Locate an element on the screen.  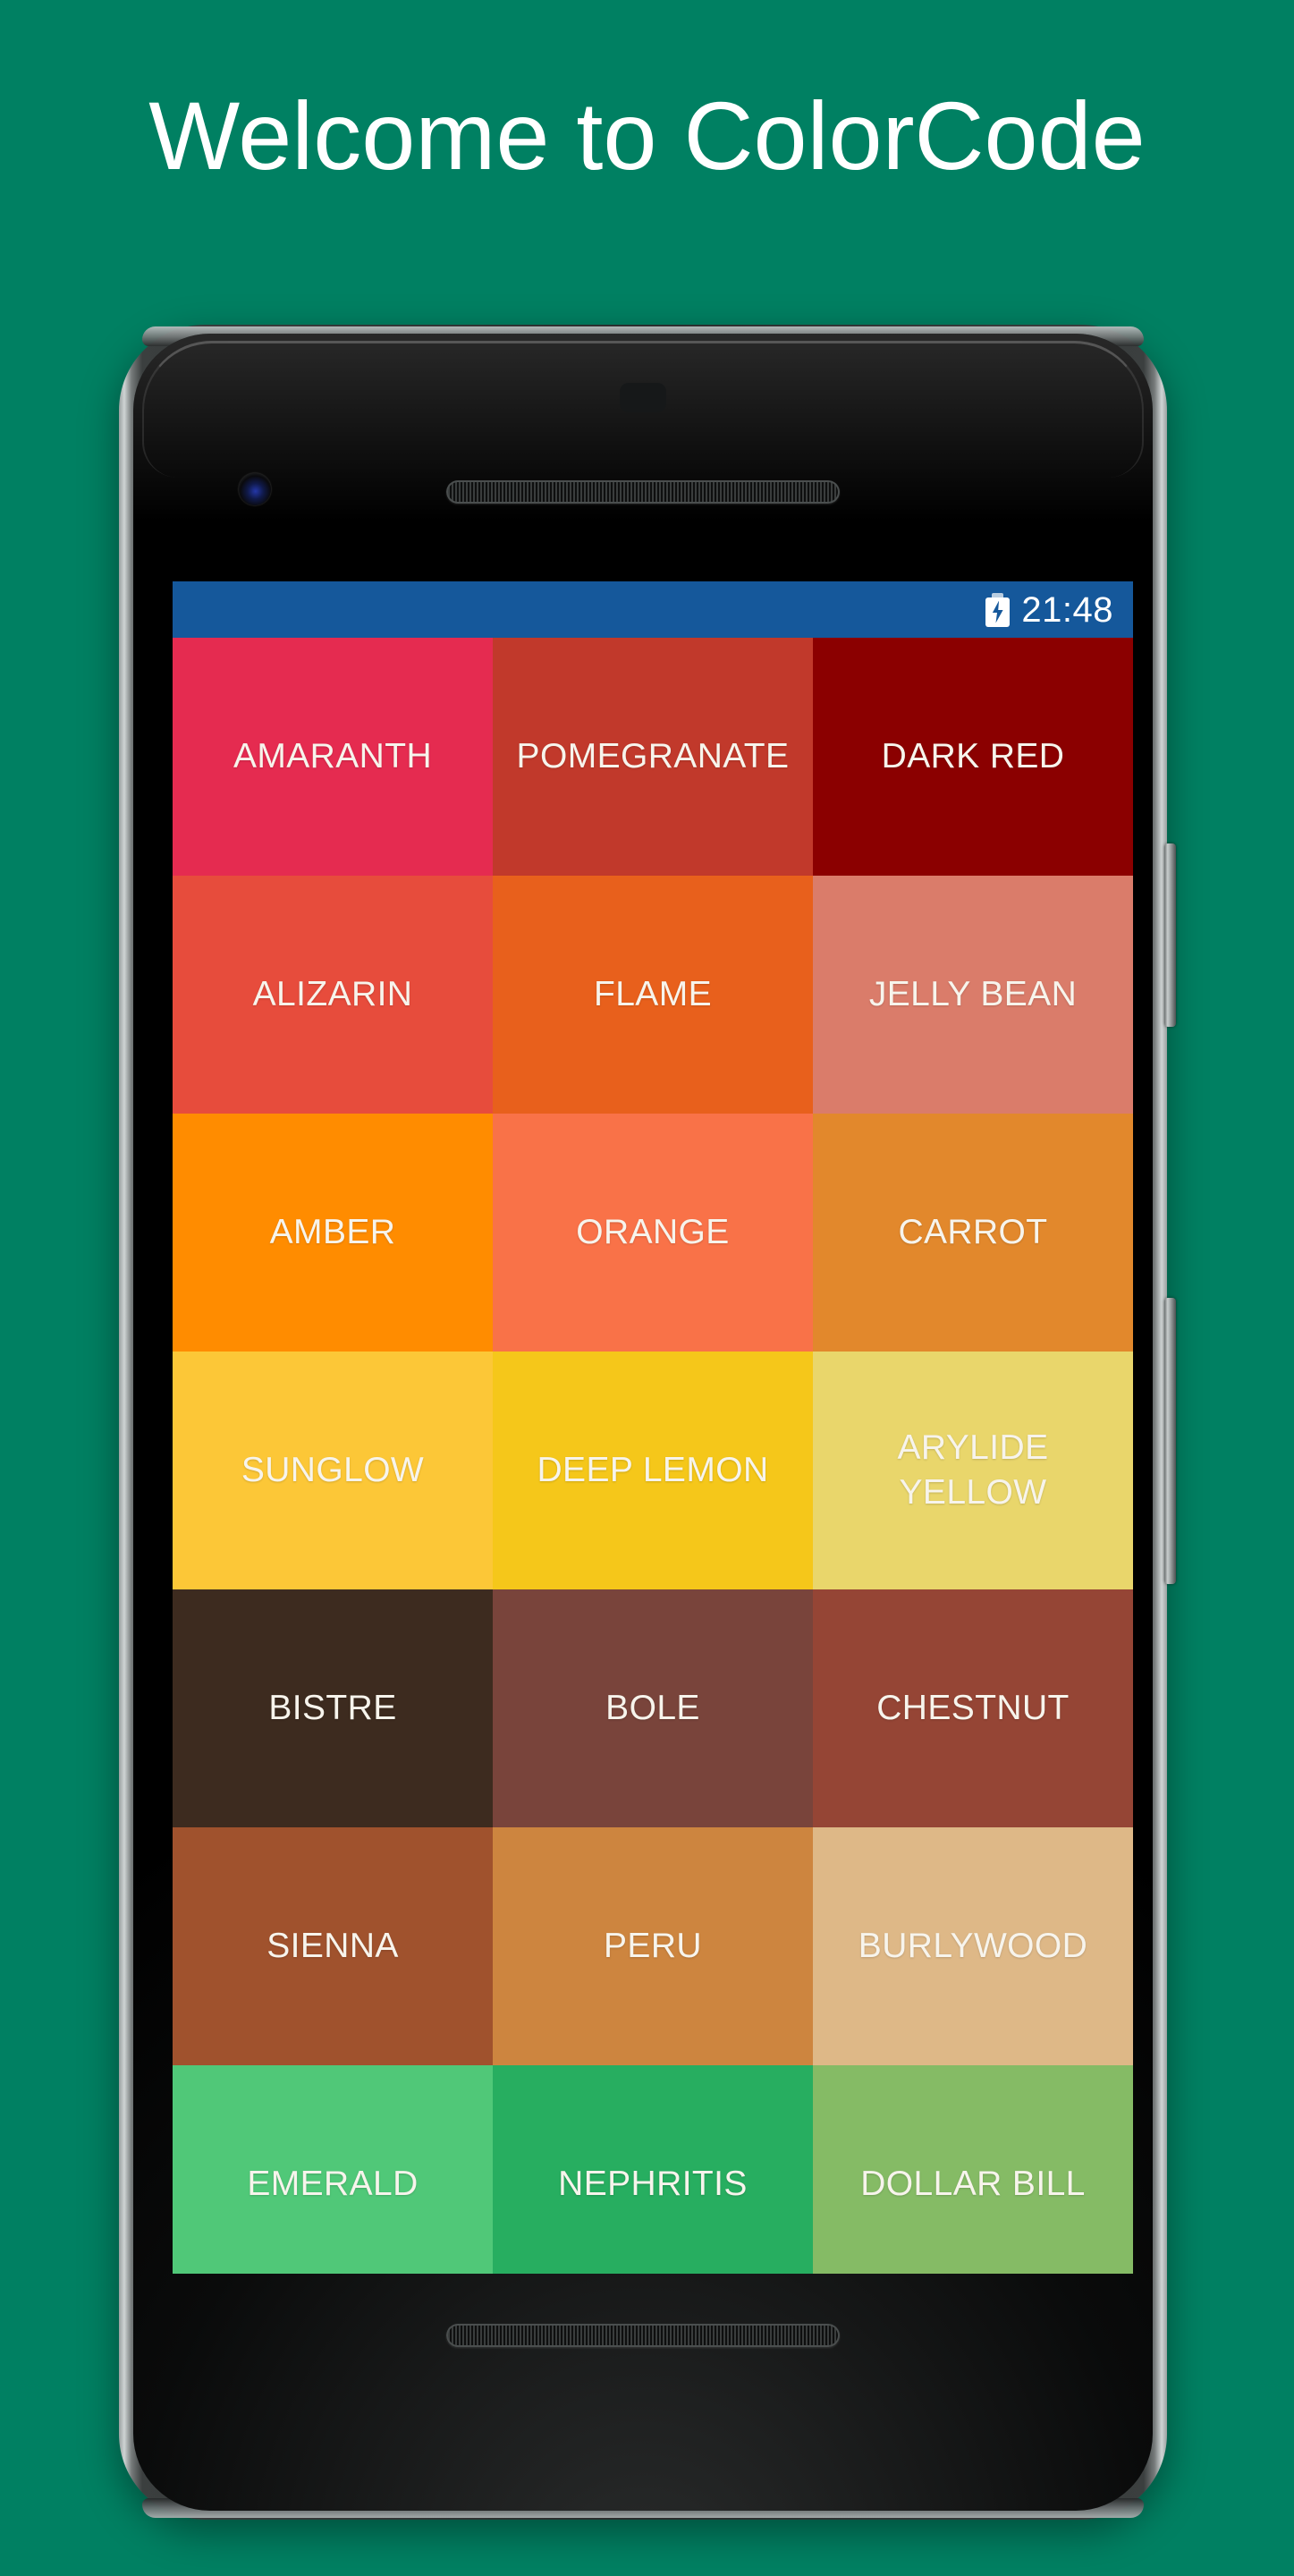
color-tile-label: FLAME is located at coordinates (653, 994).